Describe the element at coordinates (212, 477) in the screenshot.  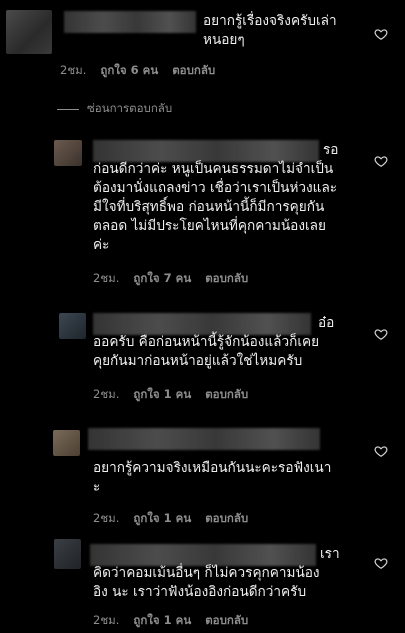
I see `comment-text: อยากรู้ความจริงเหมือนกันนะคะรอฟังเนา ะ` at that location.